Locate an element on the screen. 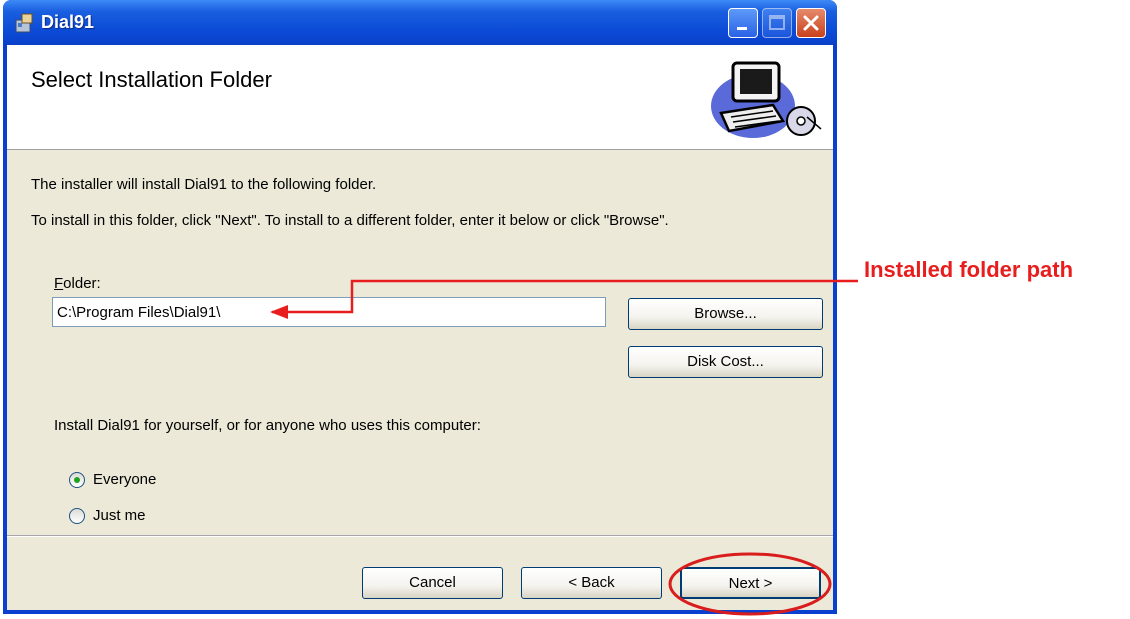 The height and width of the screenshot is (619, 1130). next-button-highlight-ellipse is located at coordinates (750, 584).